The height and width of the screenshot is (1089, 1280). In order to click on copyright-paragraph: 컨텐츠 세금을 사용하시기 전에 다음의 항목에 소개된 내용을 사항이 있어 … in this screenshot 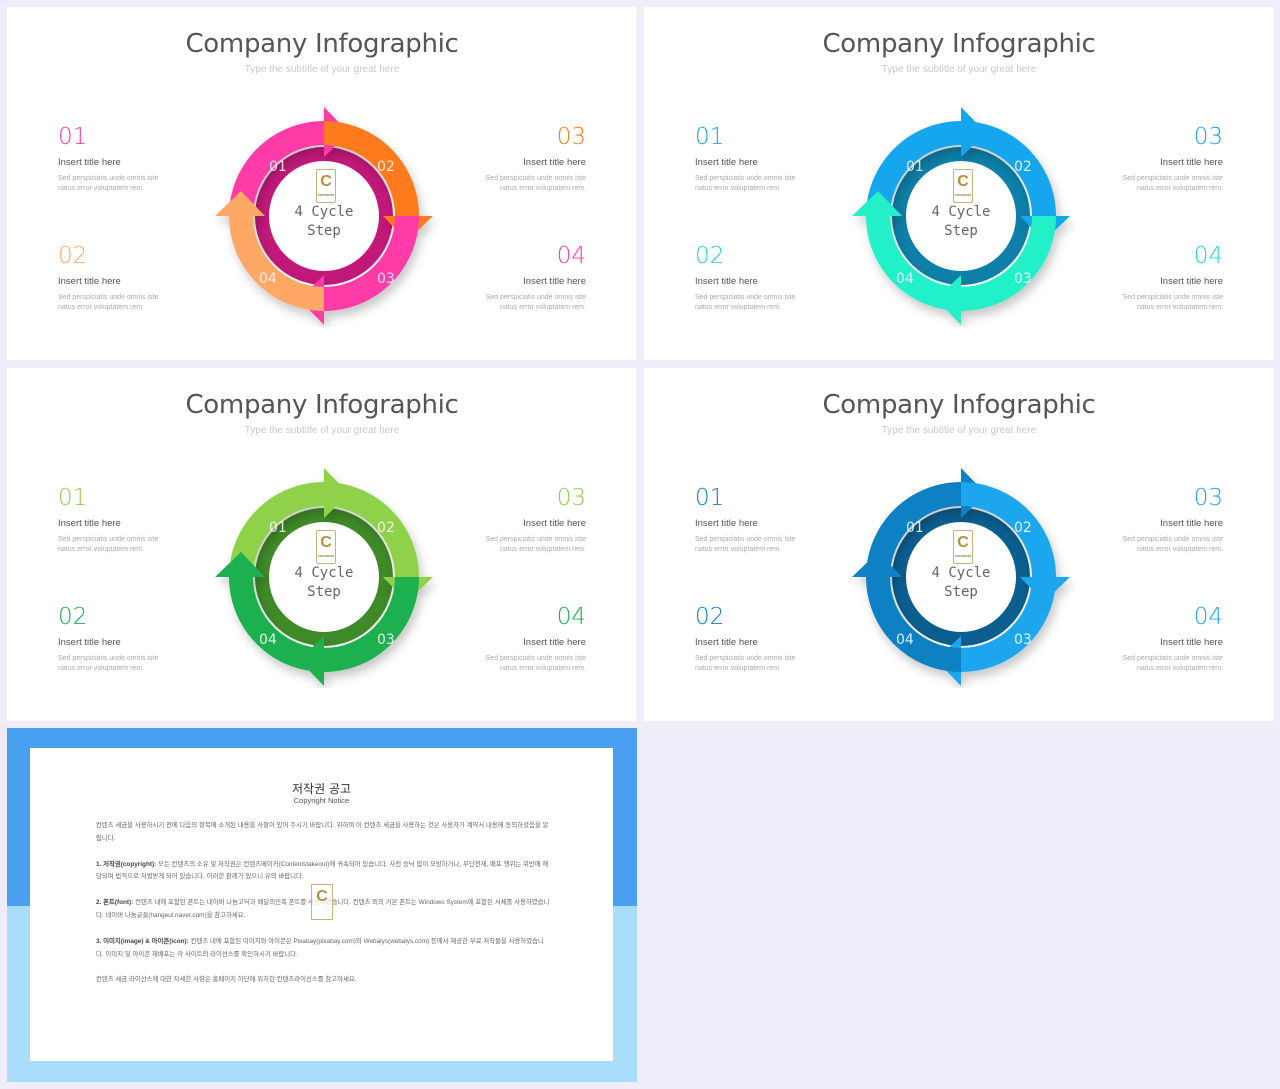, I will do `click(322, 832)`.